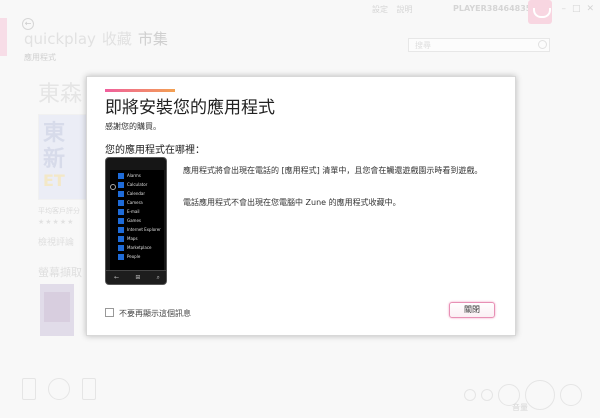 Image resolution: width=600 pixels, height=418 pixels. I want to click on arrow-icon, so click(113, 187).